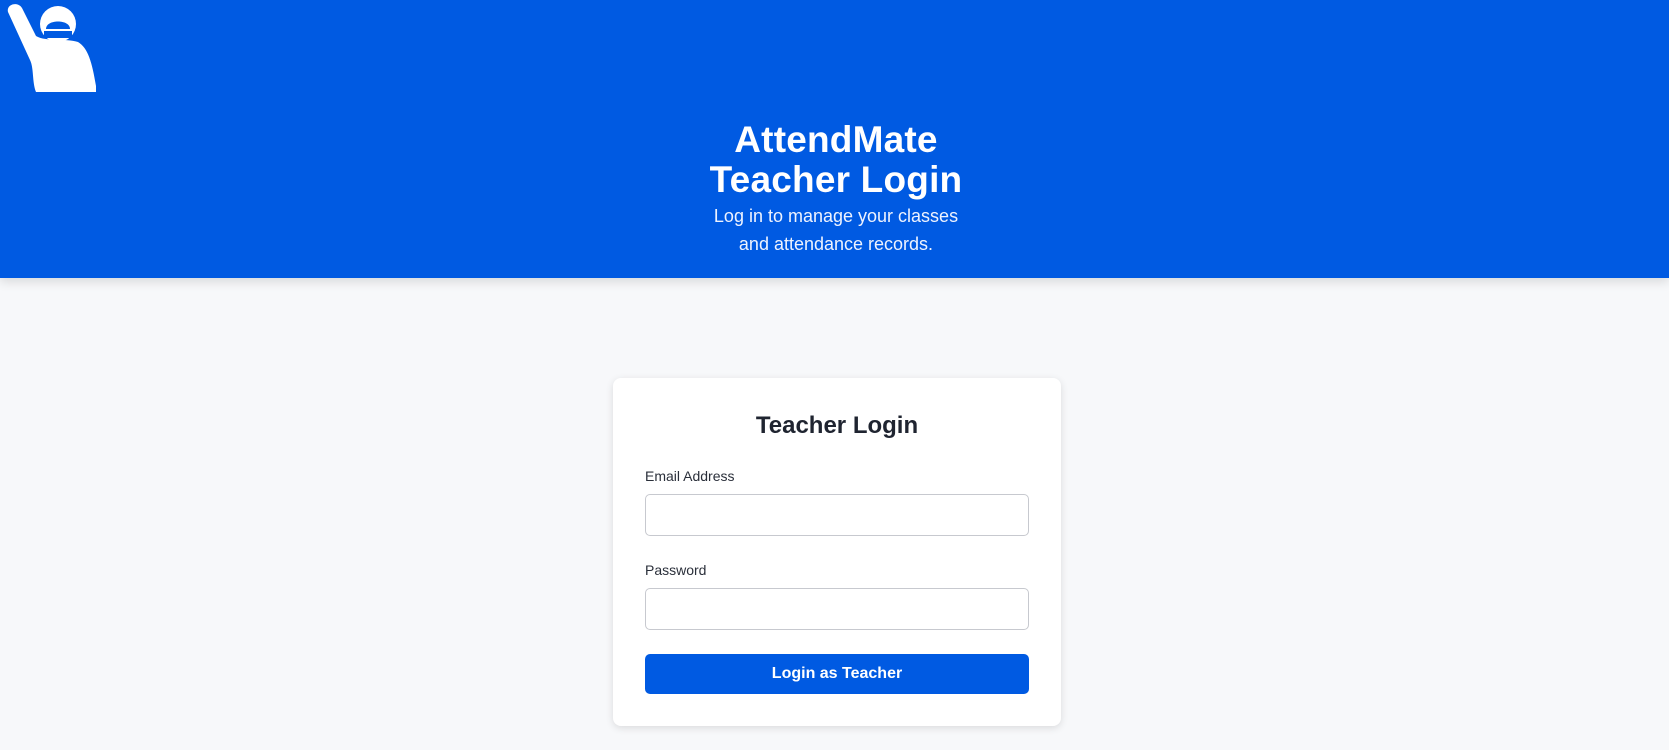 Image resolution: width=1669 pixels, height=750 pixels. What do you see at coordinates (837, 425) in the screenshot?
I see `login-card-title: Teacher Login` at bounding box center [837, 425].